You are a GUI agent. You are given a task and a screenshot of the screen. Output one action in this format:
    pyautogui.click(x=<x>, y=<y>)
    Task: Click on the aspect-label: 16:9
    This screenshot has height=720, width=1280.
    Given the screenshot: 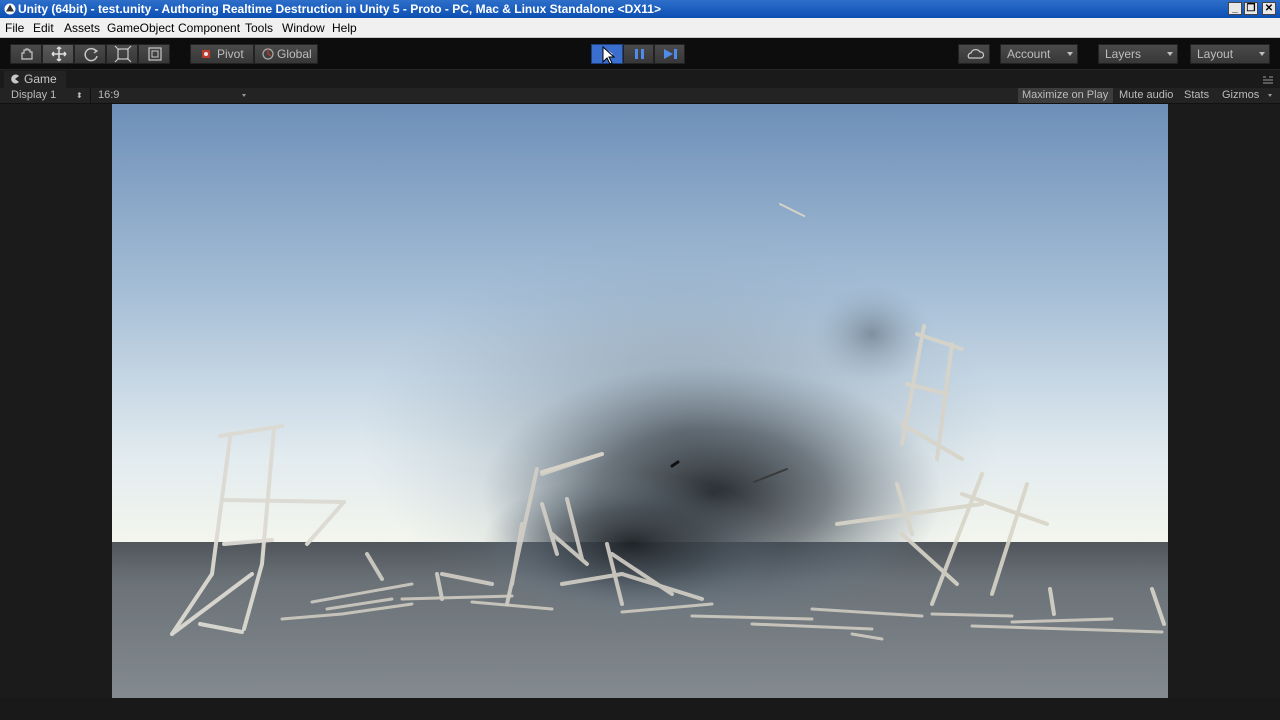 What is the action you would take?
    pyautogui.click(x=109, y=95)
    